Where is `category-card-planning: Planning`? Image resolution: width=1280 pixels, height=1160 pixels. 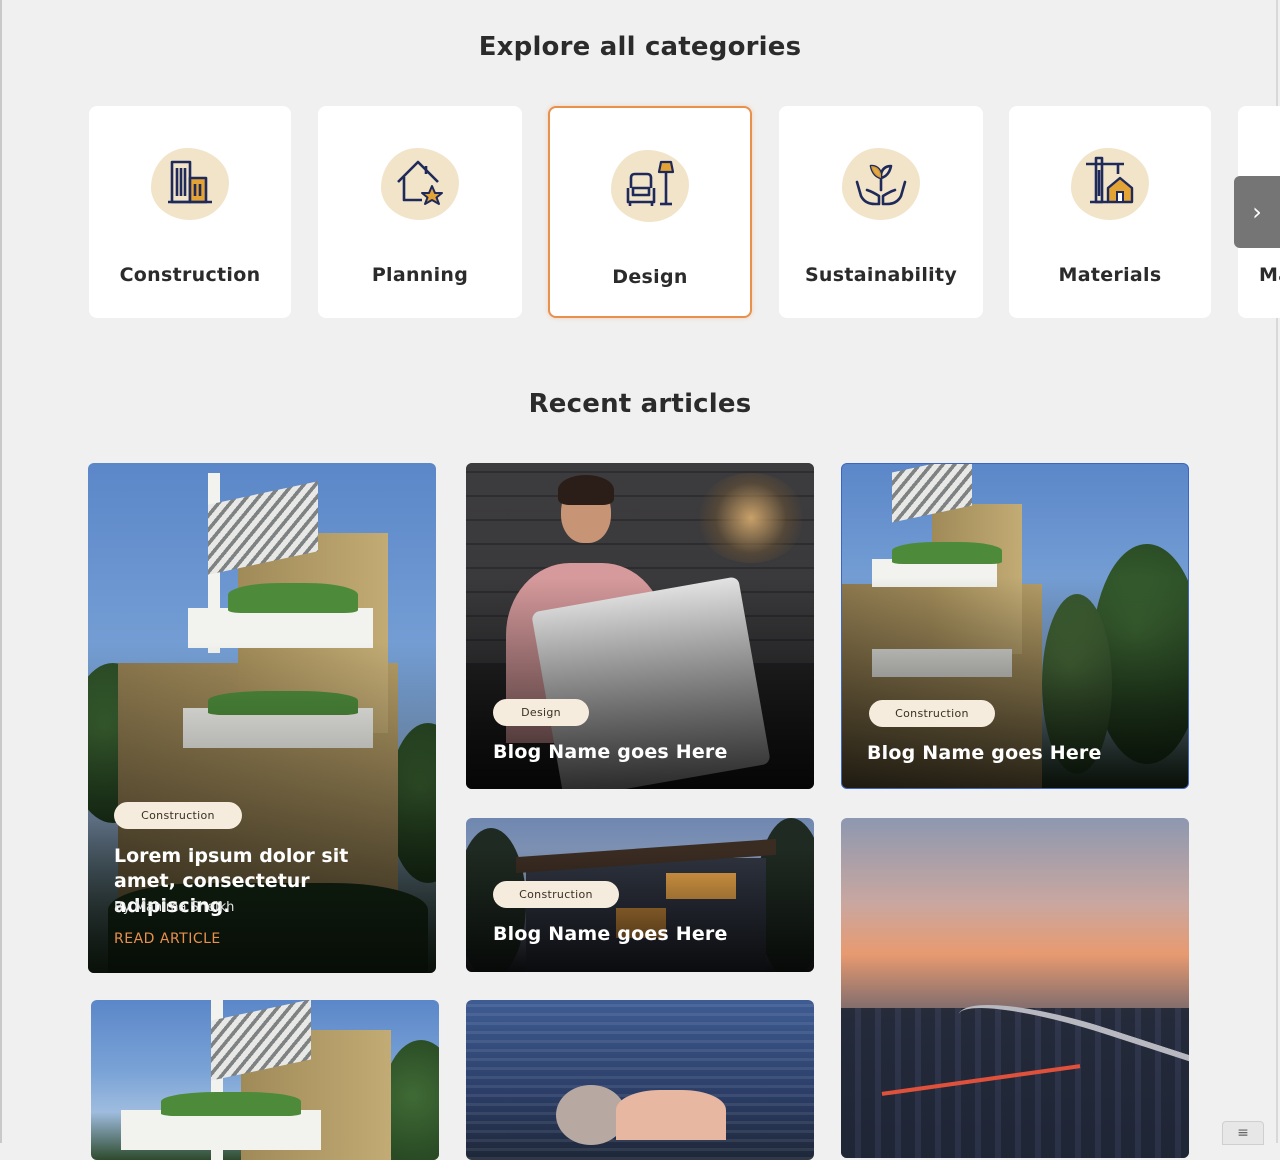 category-card-planning: Planning is located at coordinates (420, 212).